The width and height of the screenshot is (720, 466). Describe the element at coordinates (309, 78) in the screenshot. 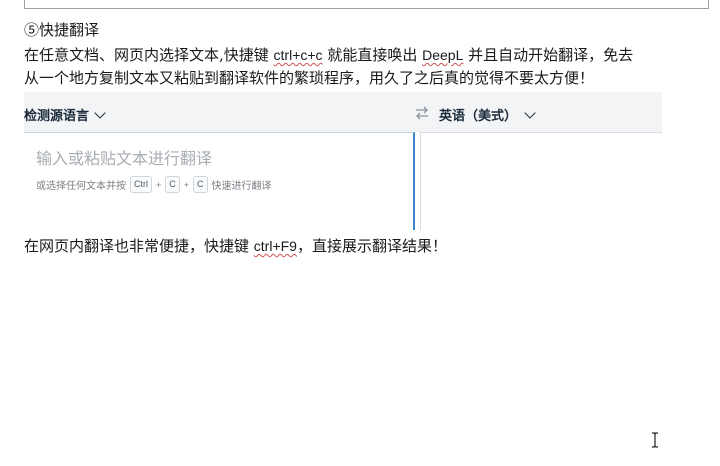

I see `paragraph-2: 从一个地方复制文本又粘贴到翻译软件的繁琐程序，用久了之后真的觉得不要太方便！` at that location.